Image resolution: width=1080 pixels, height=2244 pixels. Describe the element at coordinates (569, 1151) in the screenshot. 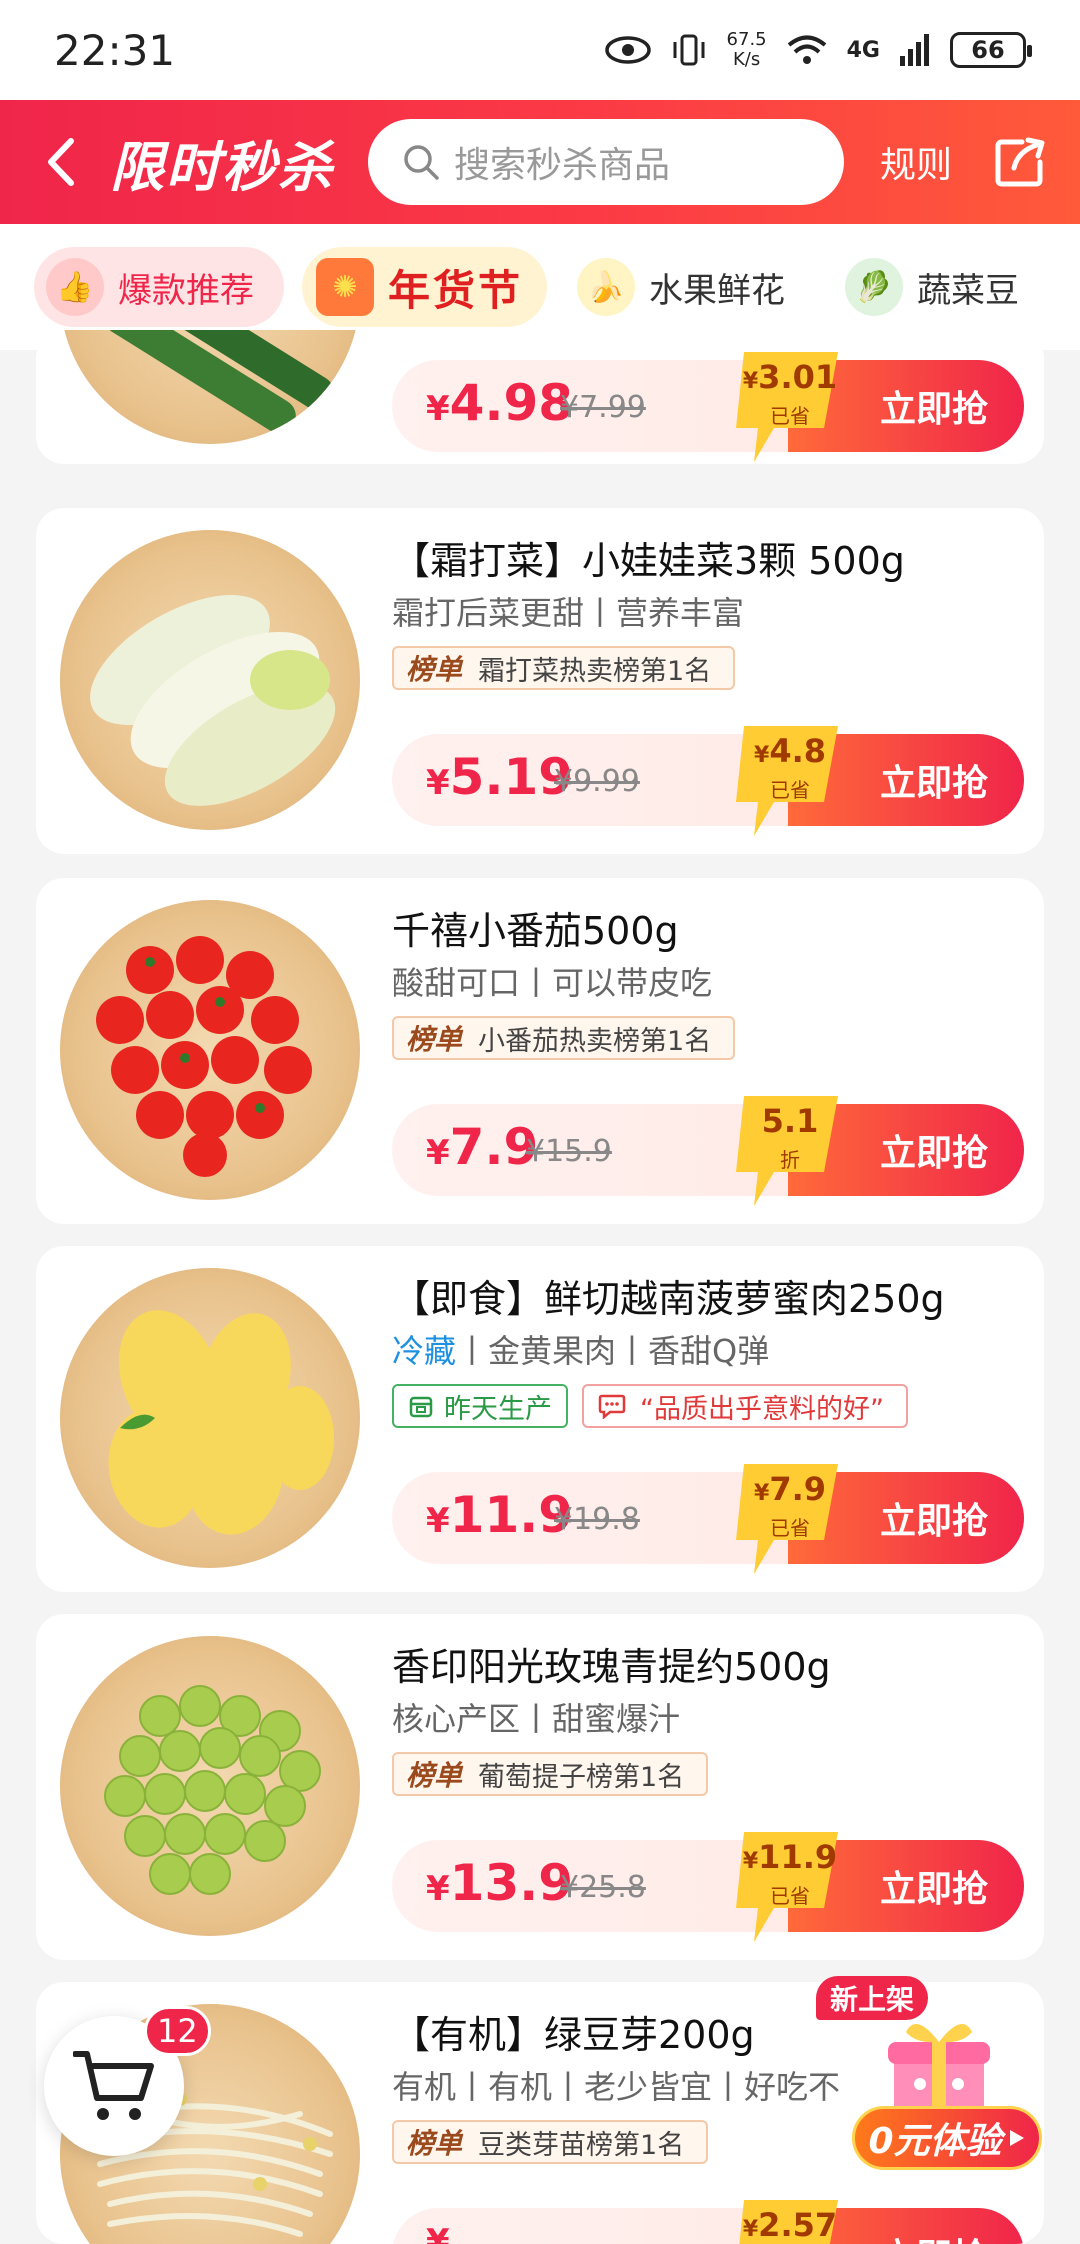

I see `original-price: ¥15.9` at that location.